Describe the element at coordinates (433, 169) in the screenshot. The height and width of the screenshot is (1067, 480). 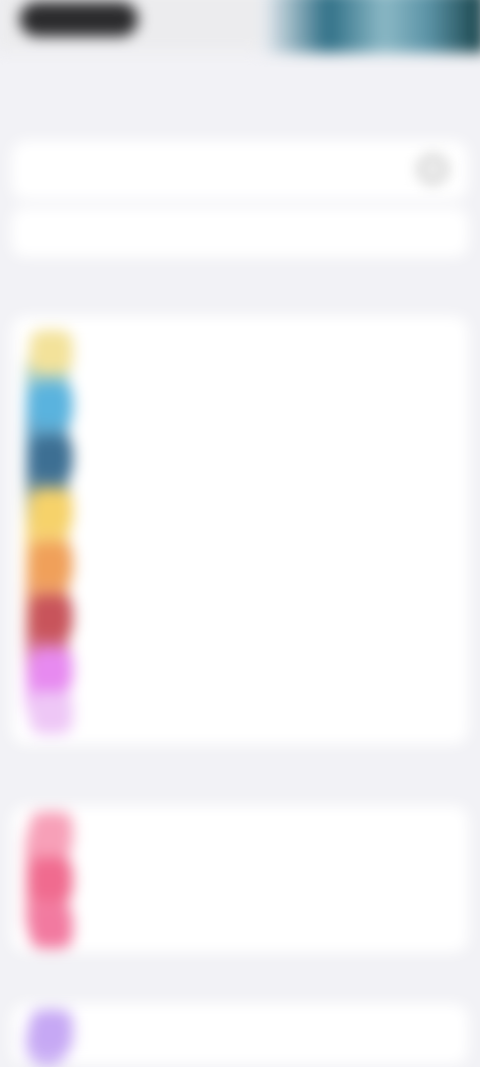
I see `search-icon` at that location.